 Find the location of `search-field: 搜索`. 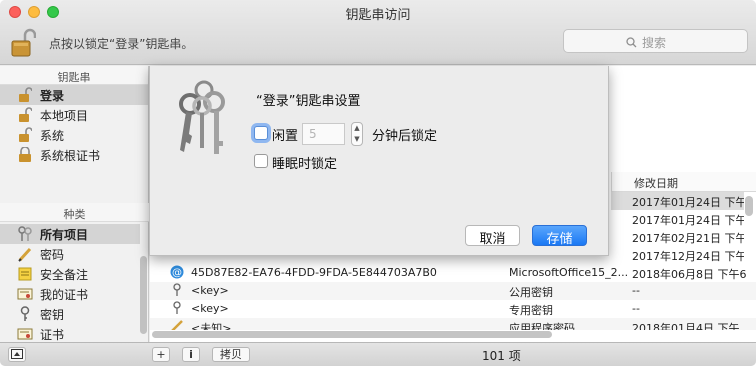

search-field: 搜索 is located at coordinates (655, 41).